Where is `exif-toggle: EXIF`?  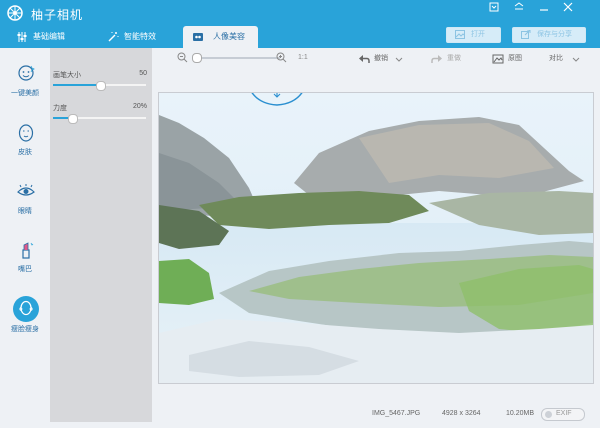 exif-toggle: EXIF is located at coordinates (563, 414).